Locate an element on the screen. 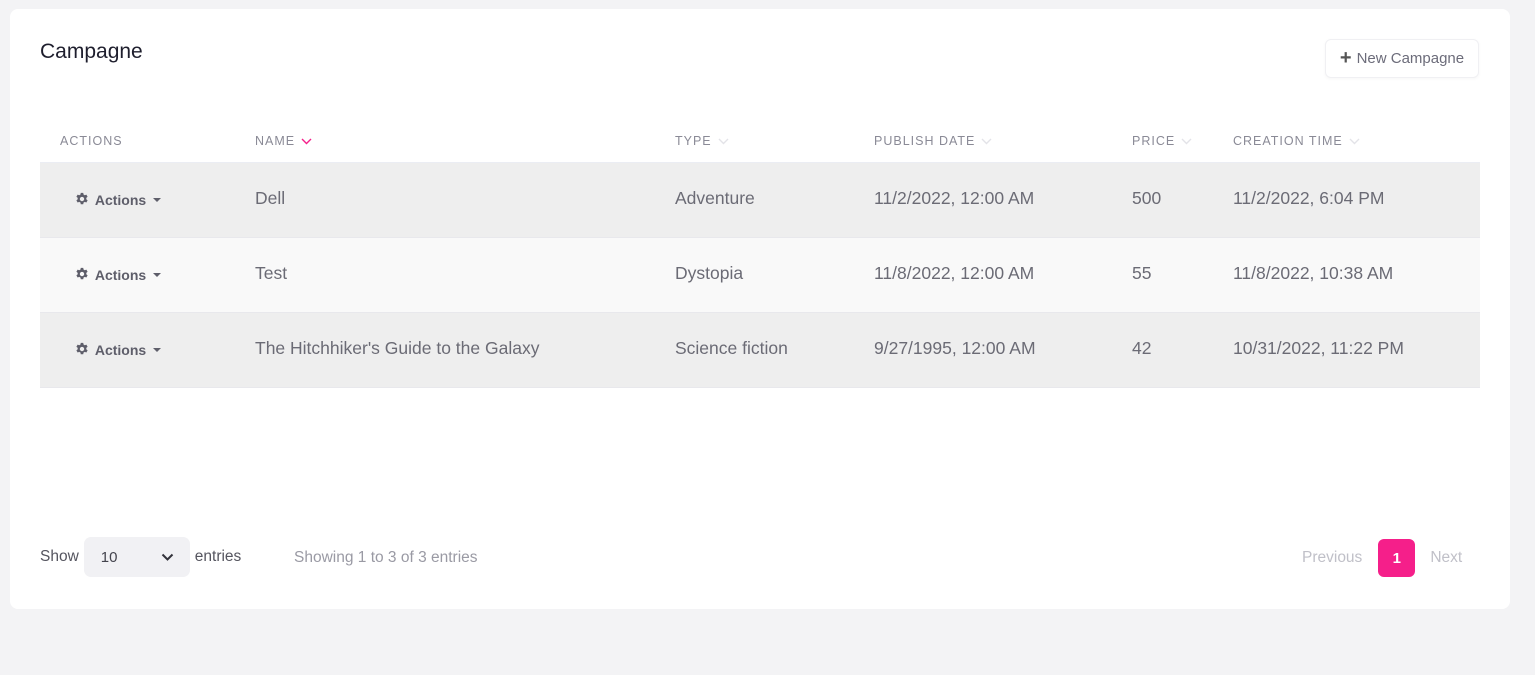 The image size is (1535, 675). page-button-current: 1 is located at coordinates (1397, 558).